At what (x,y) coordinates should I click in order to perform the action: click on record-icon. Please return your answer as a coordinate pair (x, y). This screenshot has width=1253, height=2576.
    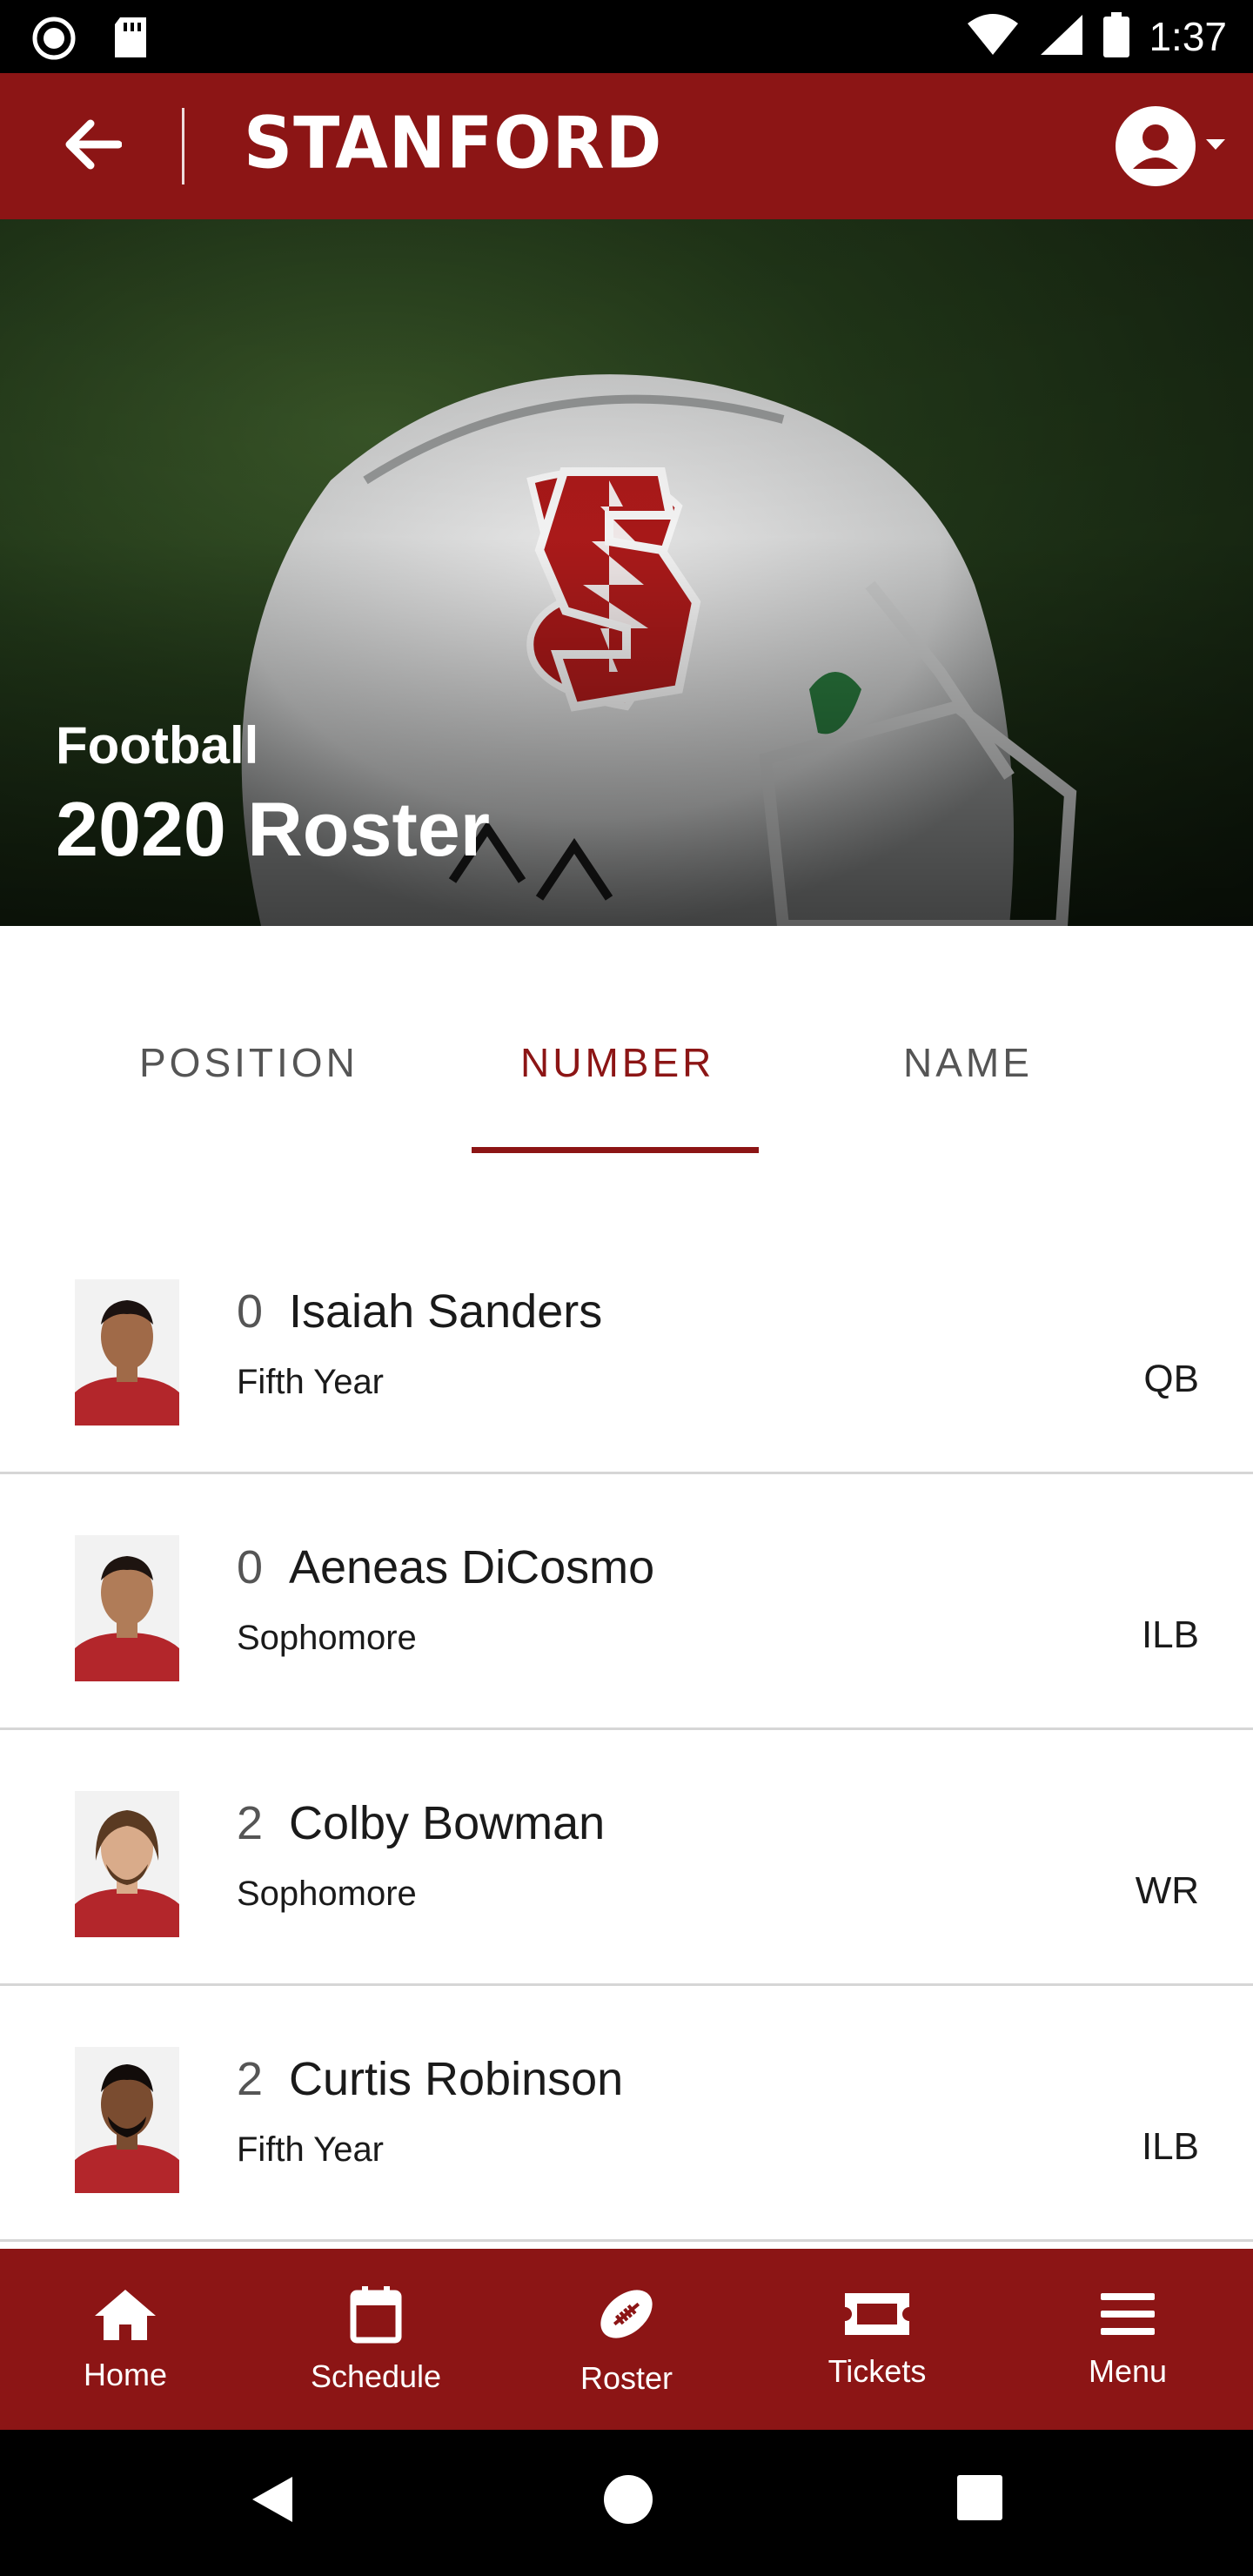
    Looking at the image, I should click on (54, 40).